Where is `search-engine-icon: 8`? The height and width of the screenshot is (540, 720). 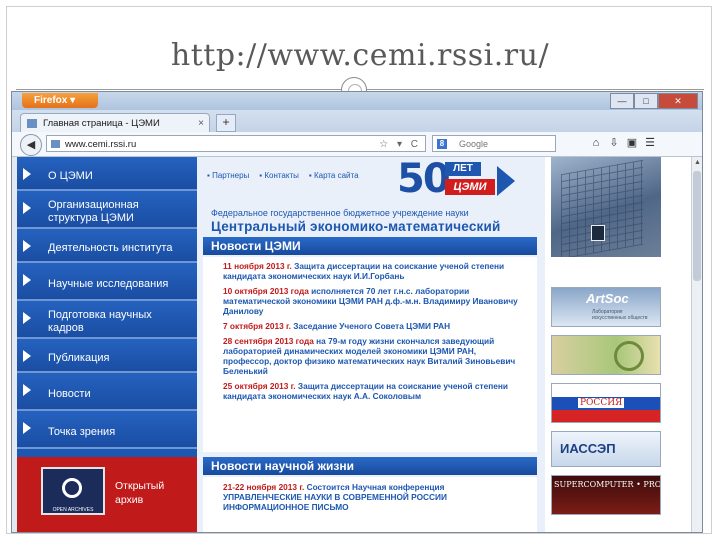
search-engine-icon: 8 is located at coordinates (442, 144).